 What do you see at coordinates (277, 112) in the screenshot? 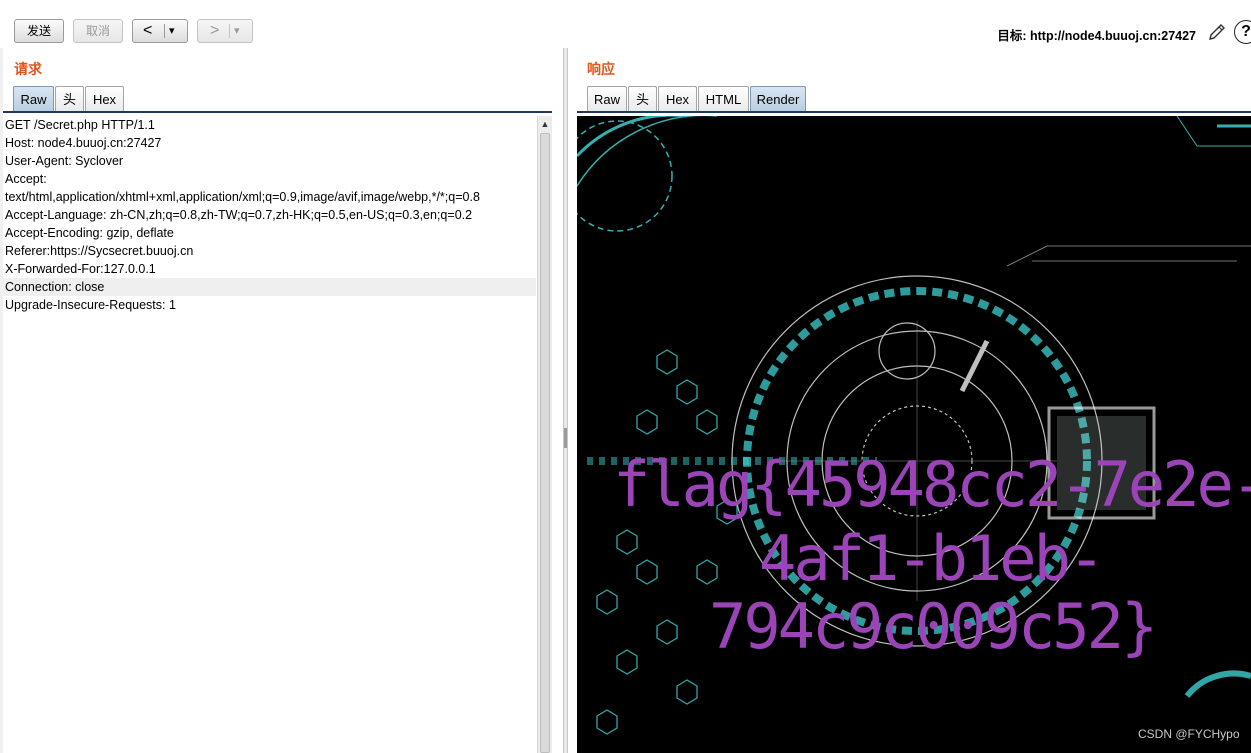
I see `request-tab-underline` at bounding box center [277, 112].